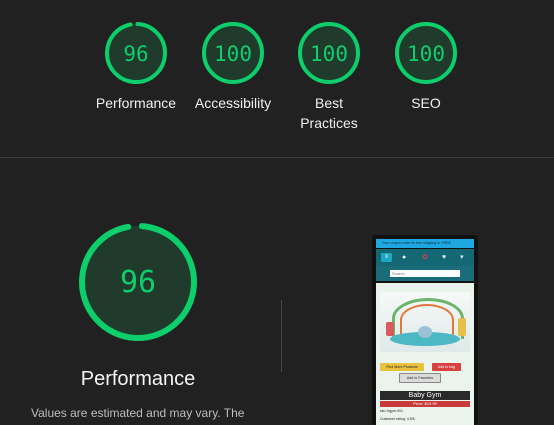  Describe the element at coordinates (444, 257) in the screenshot. I see `heart-icon: ♥` at that location.